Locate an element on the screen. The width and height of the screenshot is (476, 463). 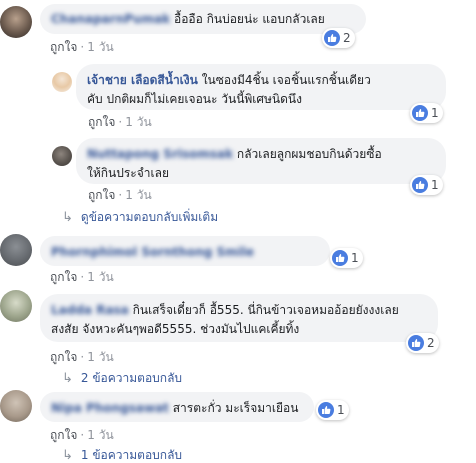
comment-text: อื้ออือ กินบ่อยน่ะ แอบกลัวเลย is located at coordinates (249, 19).